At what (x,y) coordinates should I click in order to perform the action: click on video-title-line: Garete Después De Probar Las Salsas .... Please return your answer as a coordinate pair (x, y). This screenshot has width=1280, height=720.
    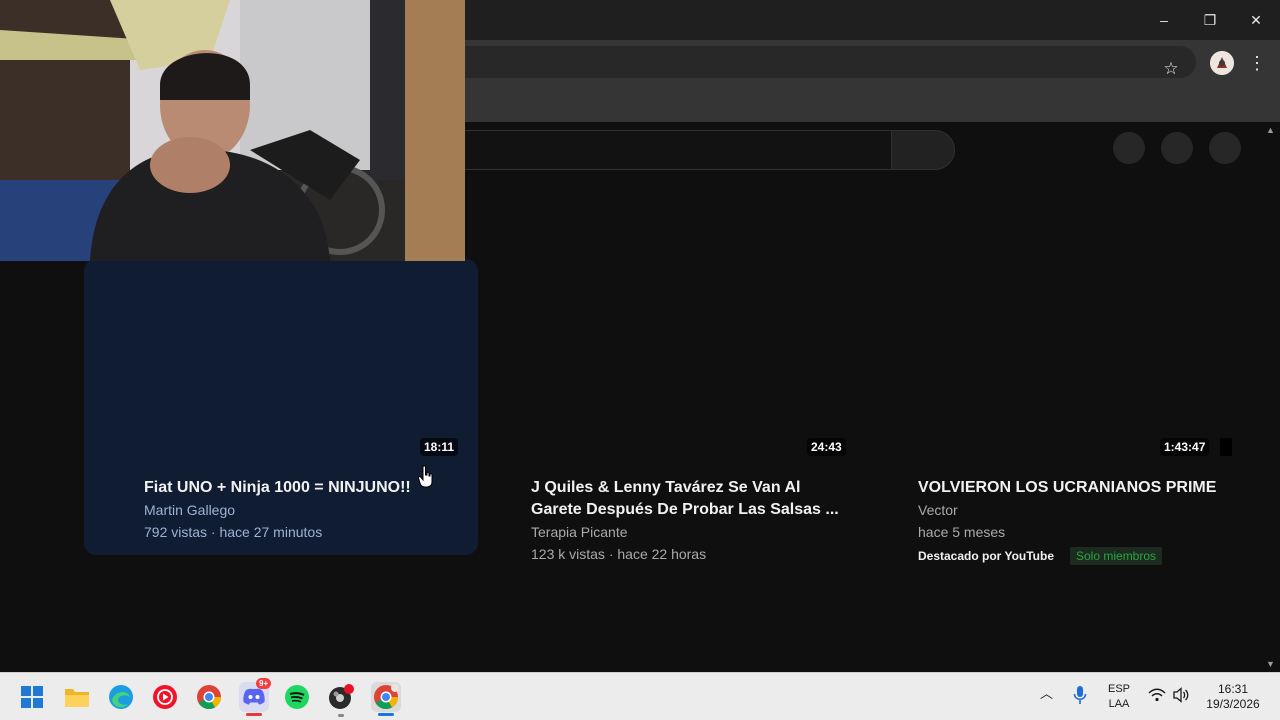
    Looking at the image, I should click on (685, 510).